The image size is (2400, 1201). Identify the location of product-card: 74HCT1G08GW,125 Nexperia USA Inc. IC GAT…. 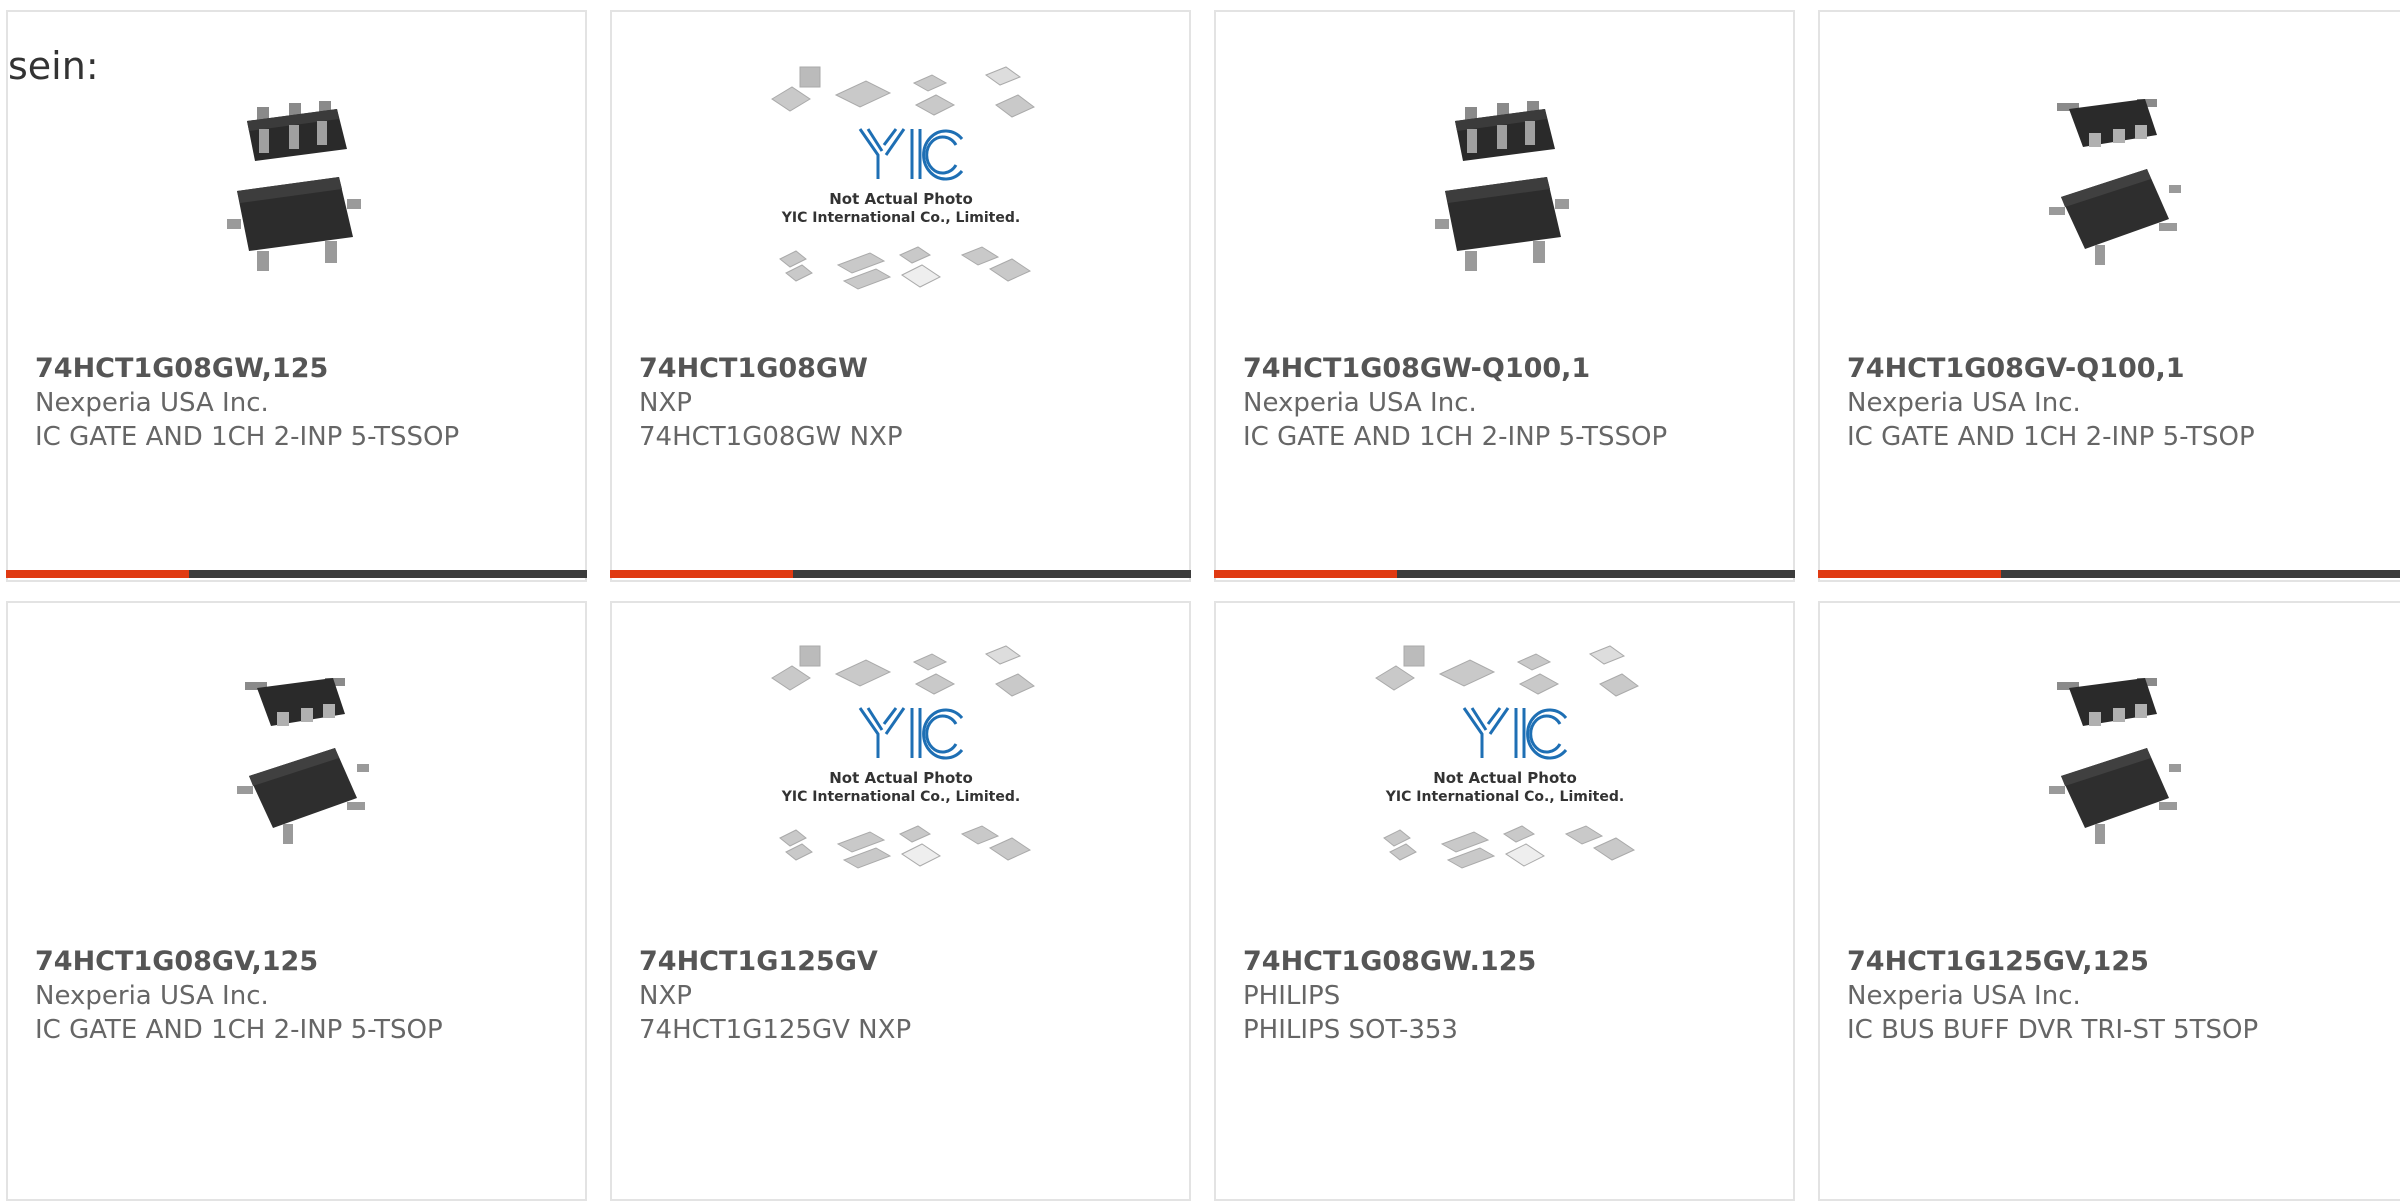
(296, 296).